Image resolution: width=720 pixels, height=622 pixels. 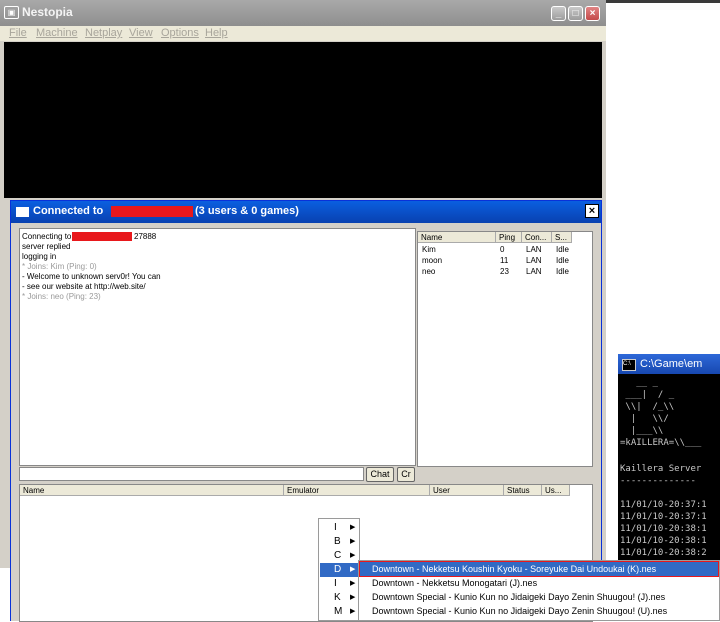 What do you see at coordinates (661, 469) in the screenshot?
I see `console-line: Kaillera Server` at bounding box center [661, 469].